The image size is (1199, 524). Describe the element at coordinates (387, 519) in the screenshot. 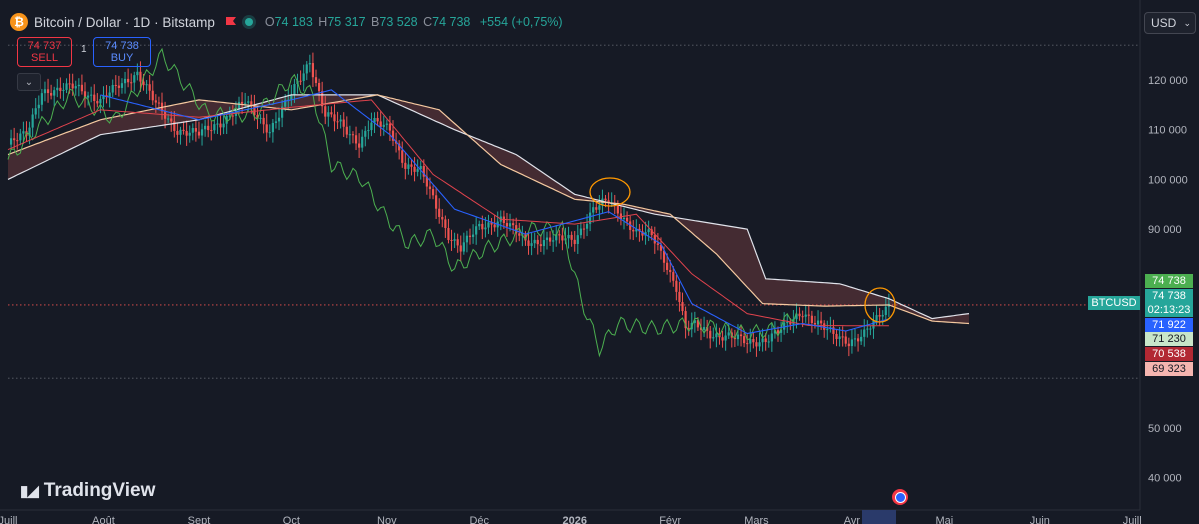

I see `x-tick-label: Nov` at that location.